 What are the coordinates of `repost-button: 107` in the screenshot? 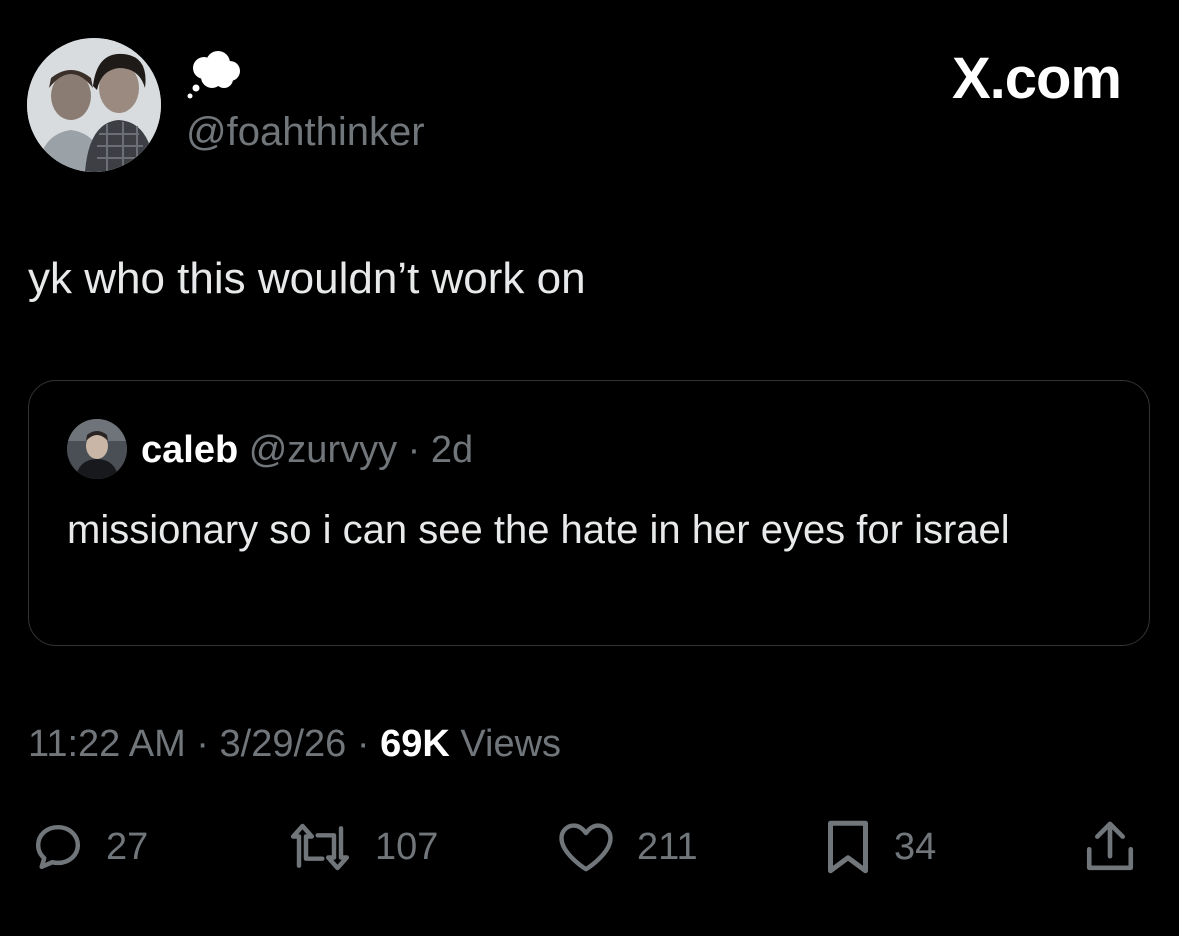 It's located at (361, 847).